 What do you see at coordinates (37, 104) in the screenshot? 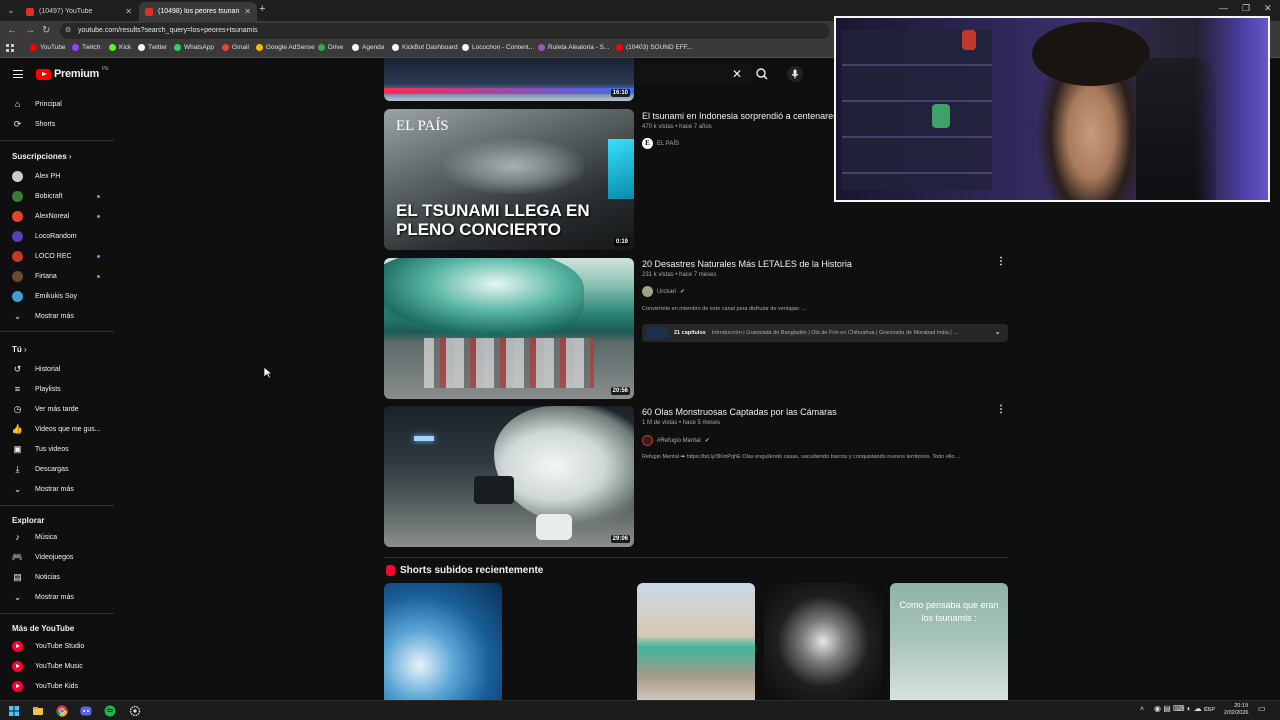
I see `sidebar-item-principal: ⌂ Principal` at bounding box center [37, 104].